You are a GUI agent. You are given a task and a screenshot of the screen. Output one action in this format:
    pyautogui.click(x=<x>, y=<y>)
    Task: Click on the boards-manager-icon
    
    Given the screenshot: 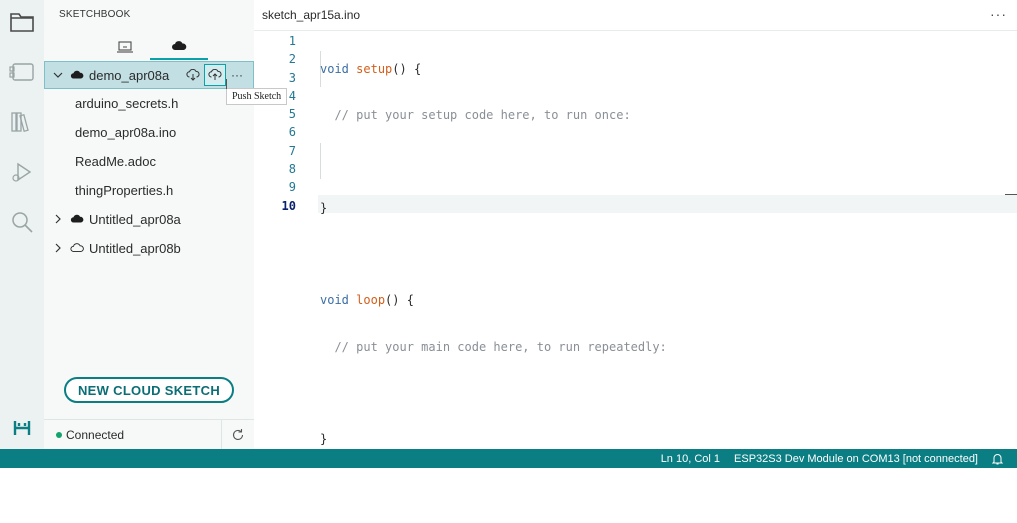 What is the action you would take?
    pyautogui.click(x=22, y=72)
    